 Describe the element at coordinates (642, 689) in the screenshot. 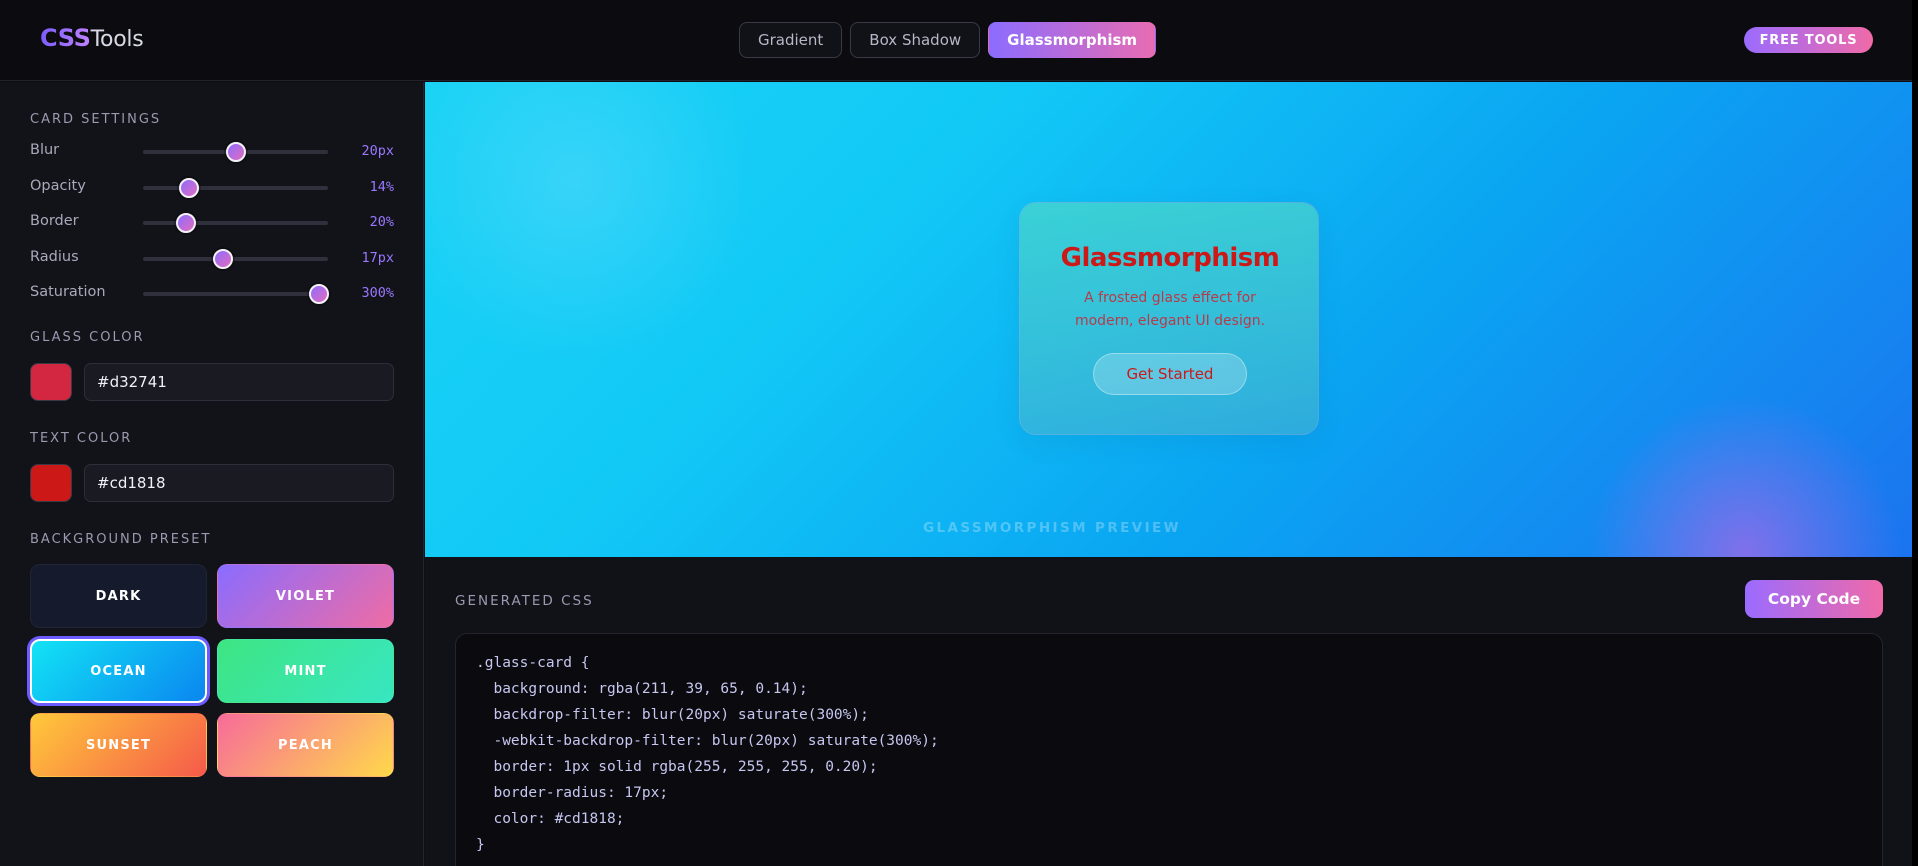

I see `code-line: background: rgba(211, 39, 65, 0.14);` at that location.